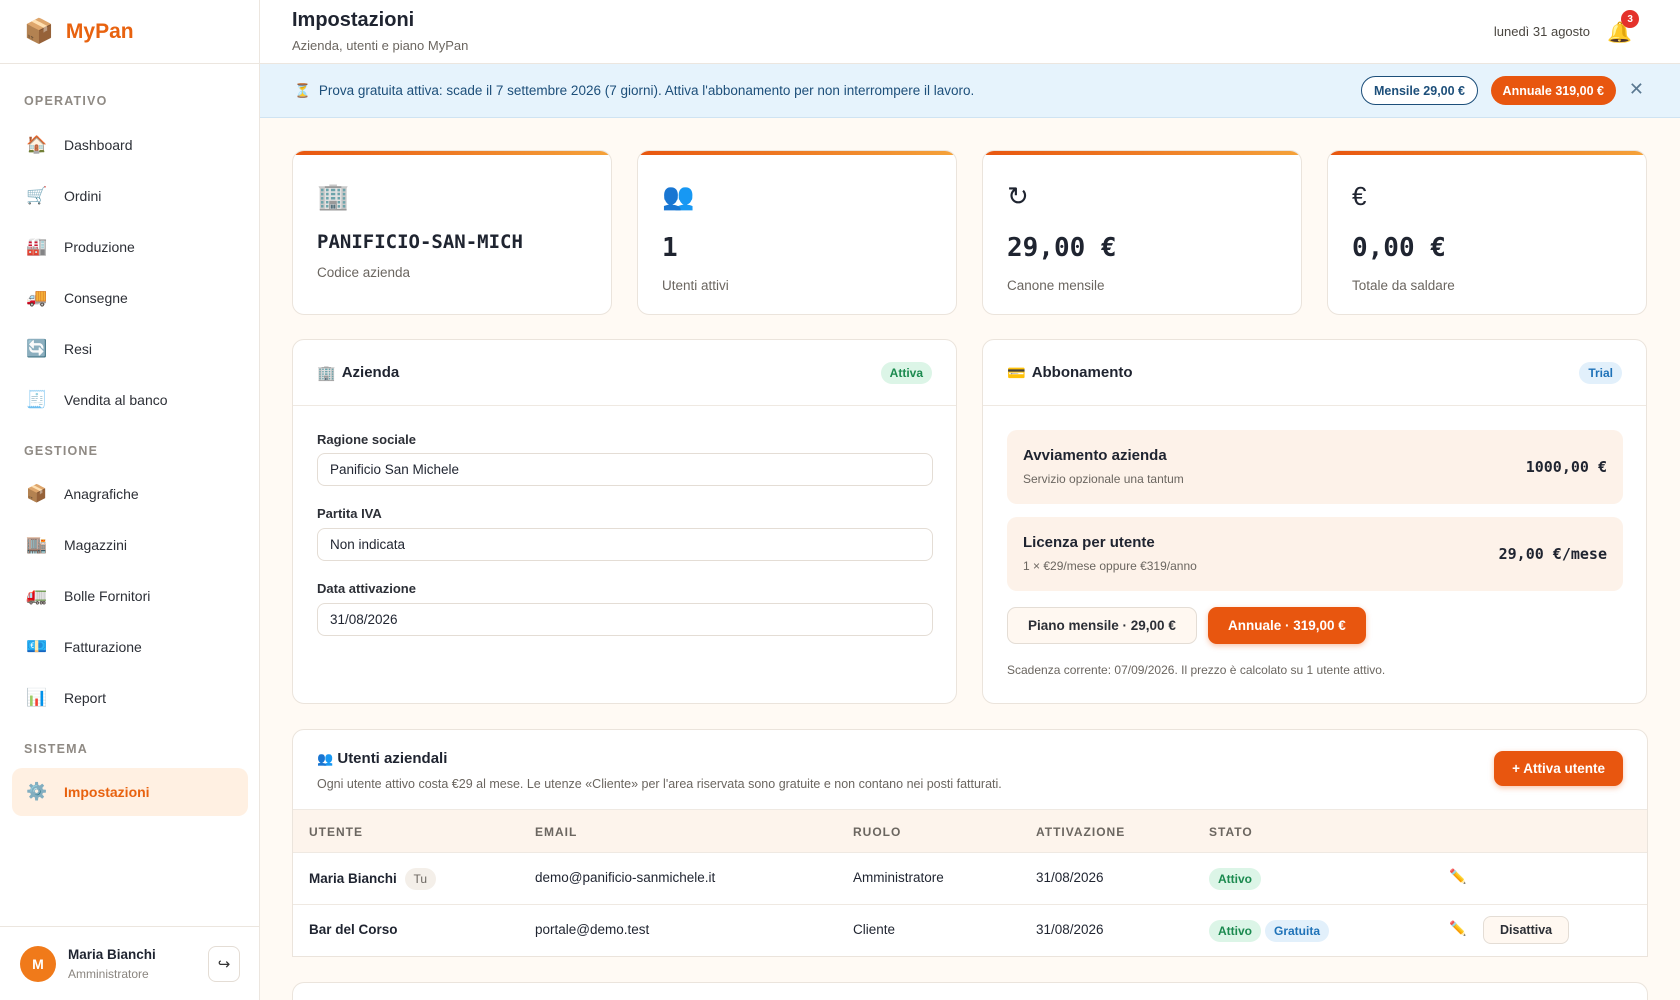 This screenshot has height=1000, width=1680. What do you see at coordinates (370, 372) in the screenshot?
I see `panel-title: Azienda` at bounding box center [370, 372].